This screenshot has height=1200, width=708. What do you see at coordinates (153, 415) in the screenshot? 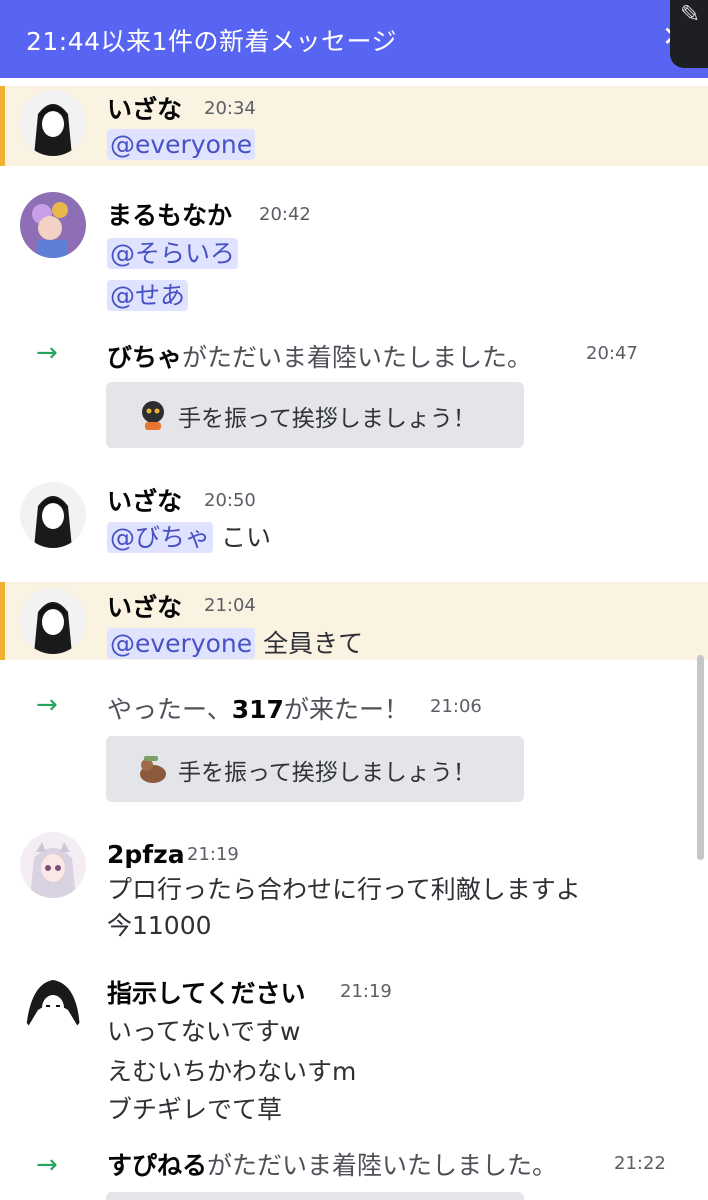
I see `robot-sticker-icon` at bounding box center [153, 415].